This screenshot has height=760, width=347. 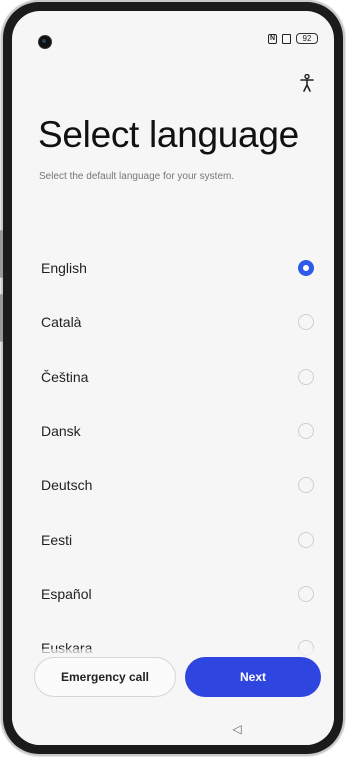 I want to click on emergency-call-button: Emergency call, so click(x=105, y=677).